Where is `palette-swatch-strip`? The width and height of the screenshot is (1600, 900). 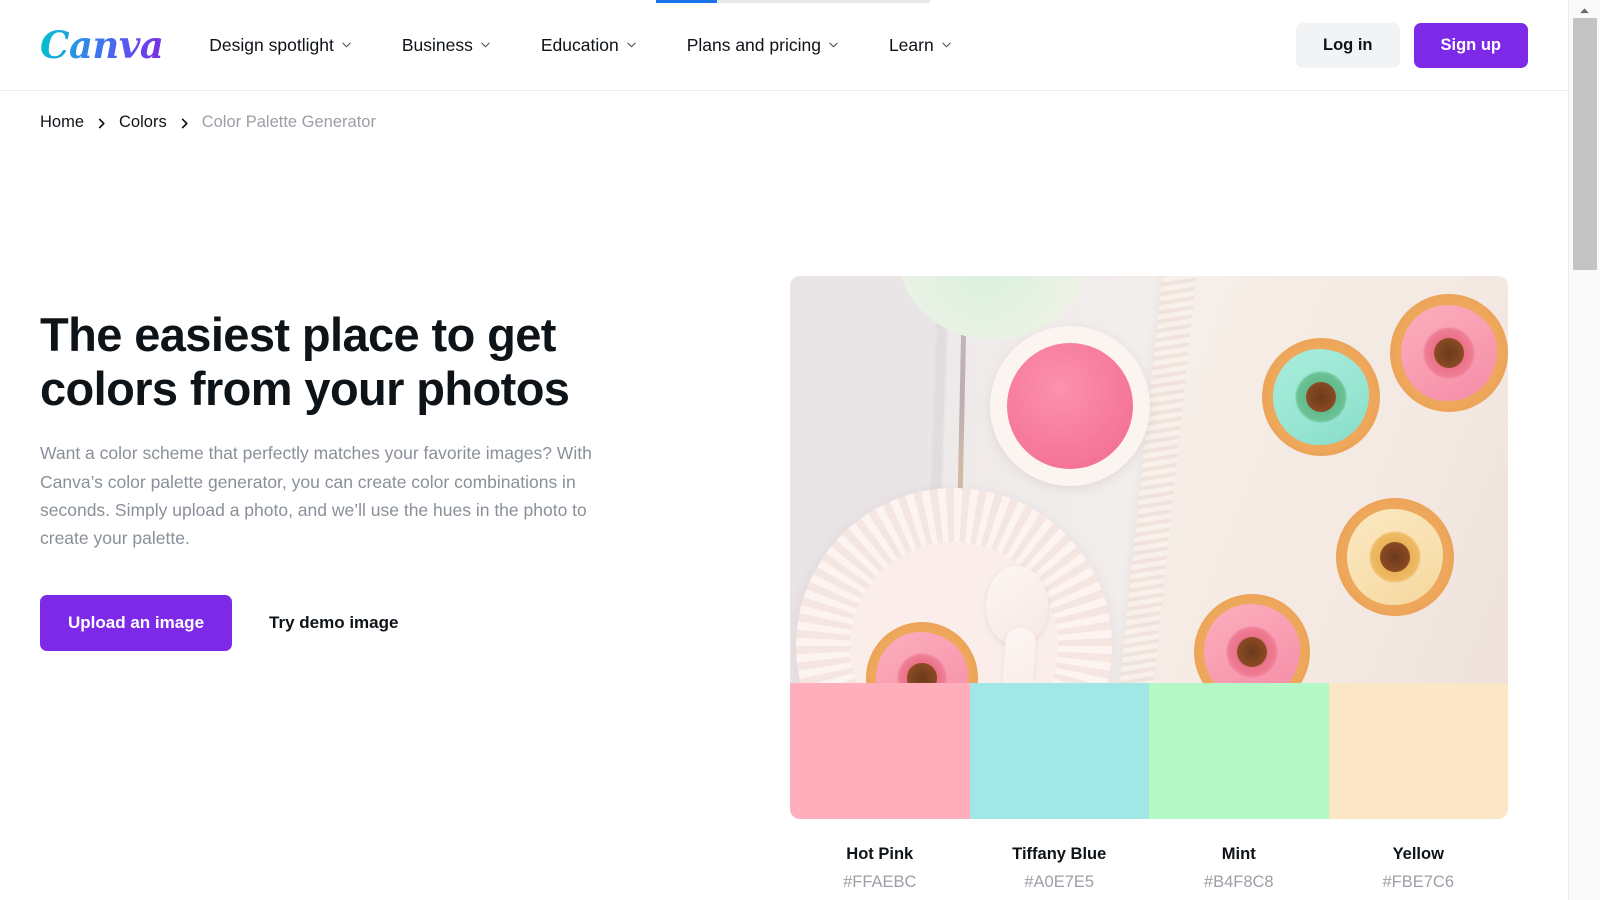 palette-swatch-strip is located at coordinates (1149, 751).